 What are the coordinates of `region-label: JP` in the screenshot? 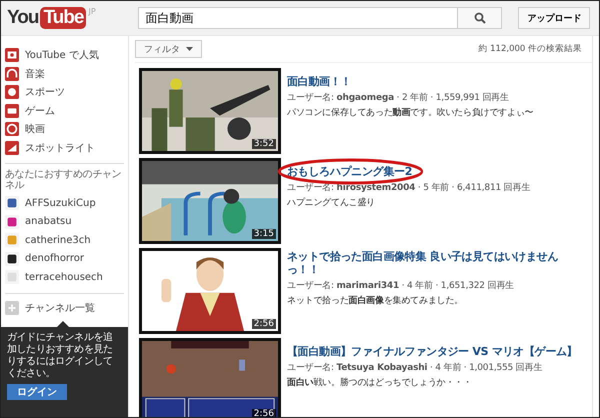 It's located at (92, 11).